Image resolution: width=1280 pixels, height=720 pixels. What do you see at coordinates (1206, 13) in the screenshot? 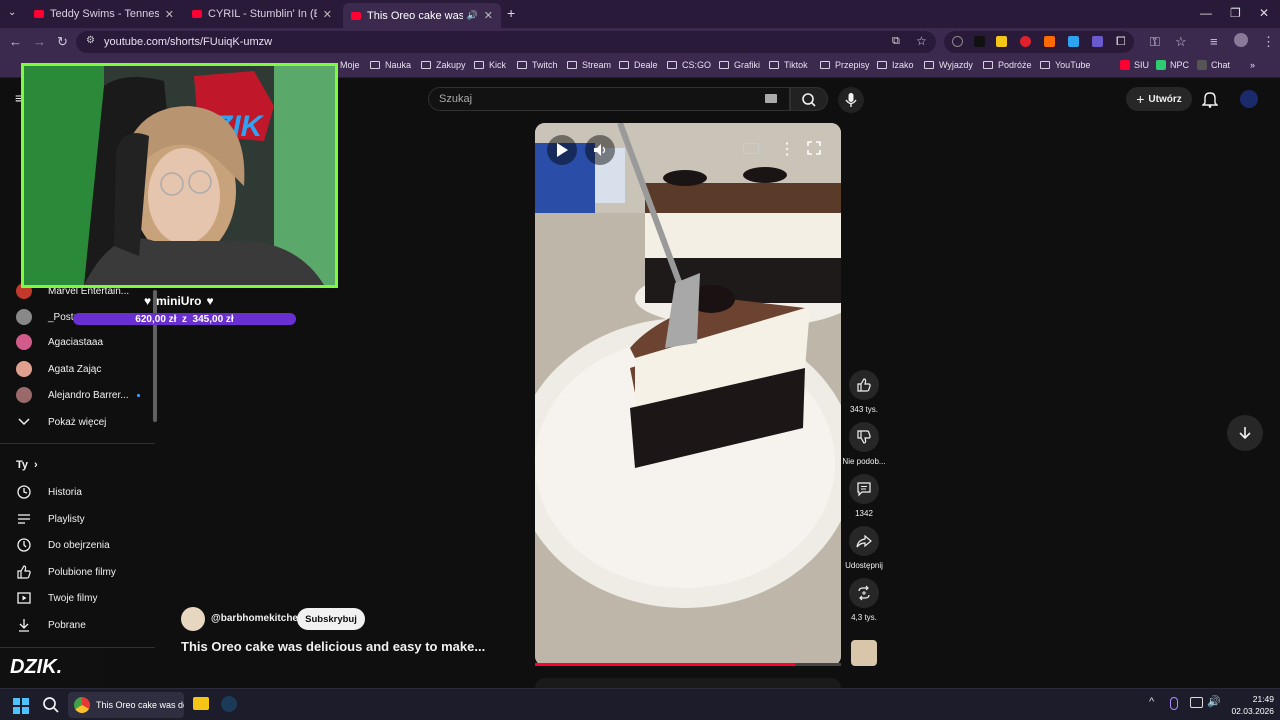
I see `minimize-icon: —` at bounding box center [1206, 13].